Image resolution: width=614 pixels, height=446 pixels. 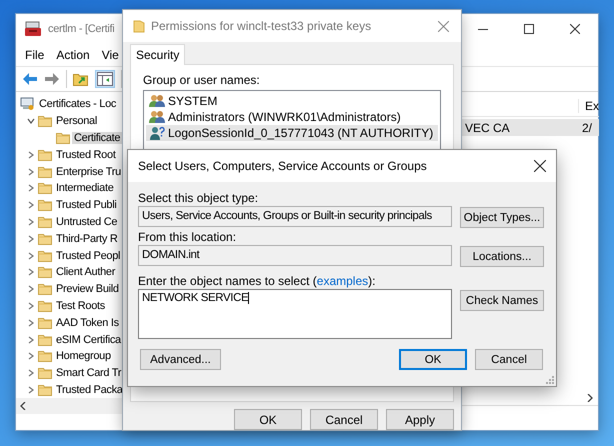 What do you see at coordinates (292, 117) in the screenshot?
I see `user-list-item: Administrators (WINWRK01\Administrators)` at bounding box center [292, 117].